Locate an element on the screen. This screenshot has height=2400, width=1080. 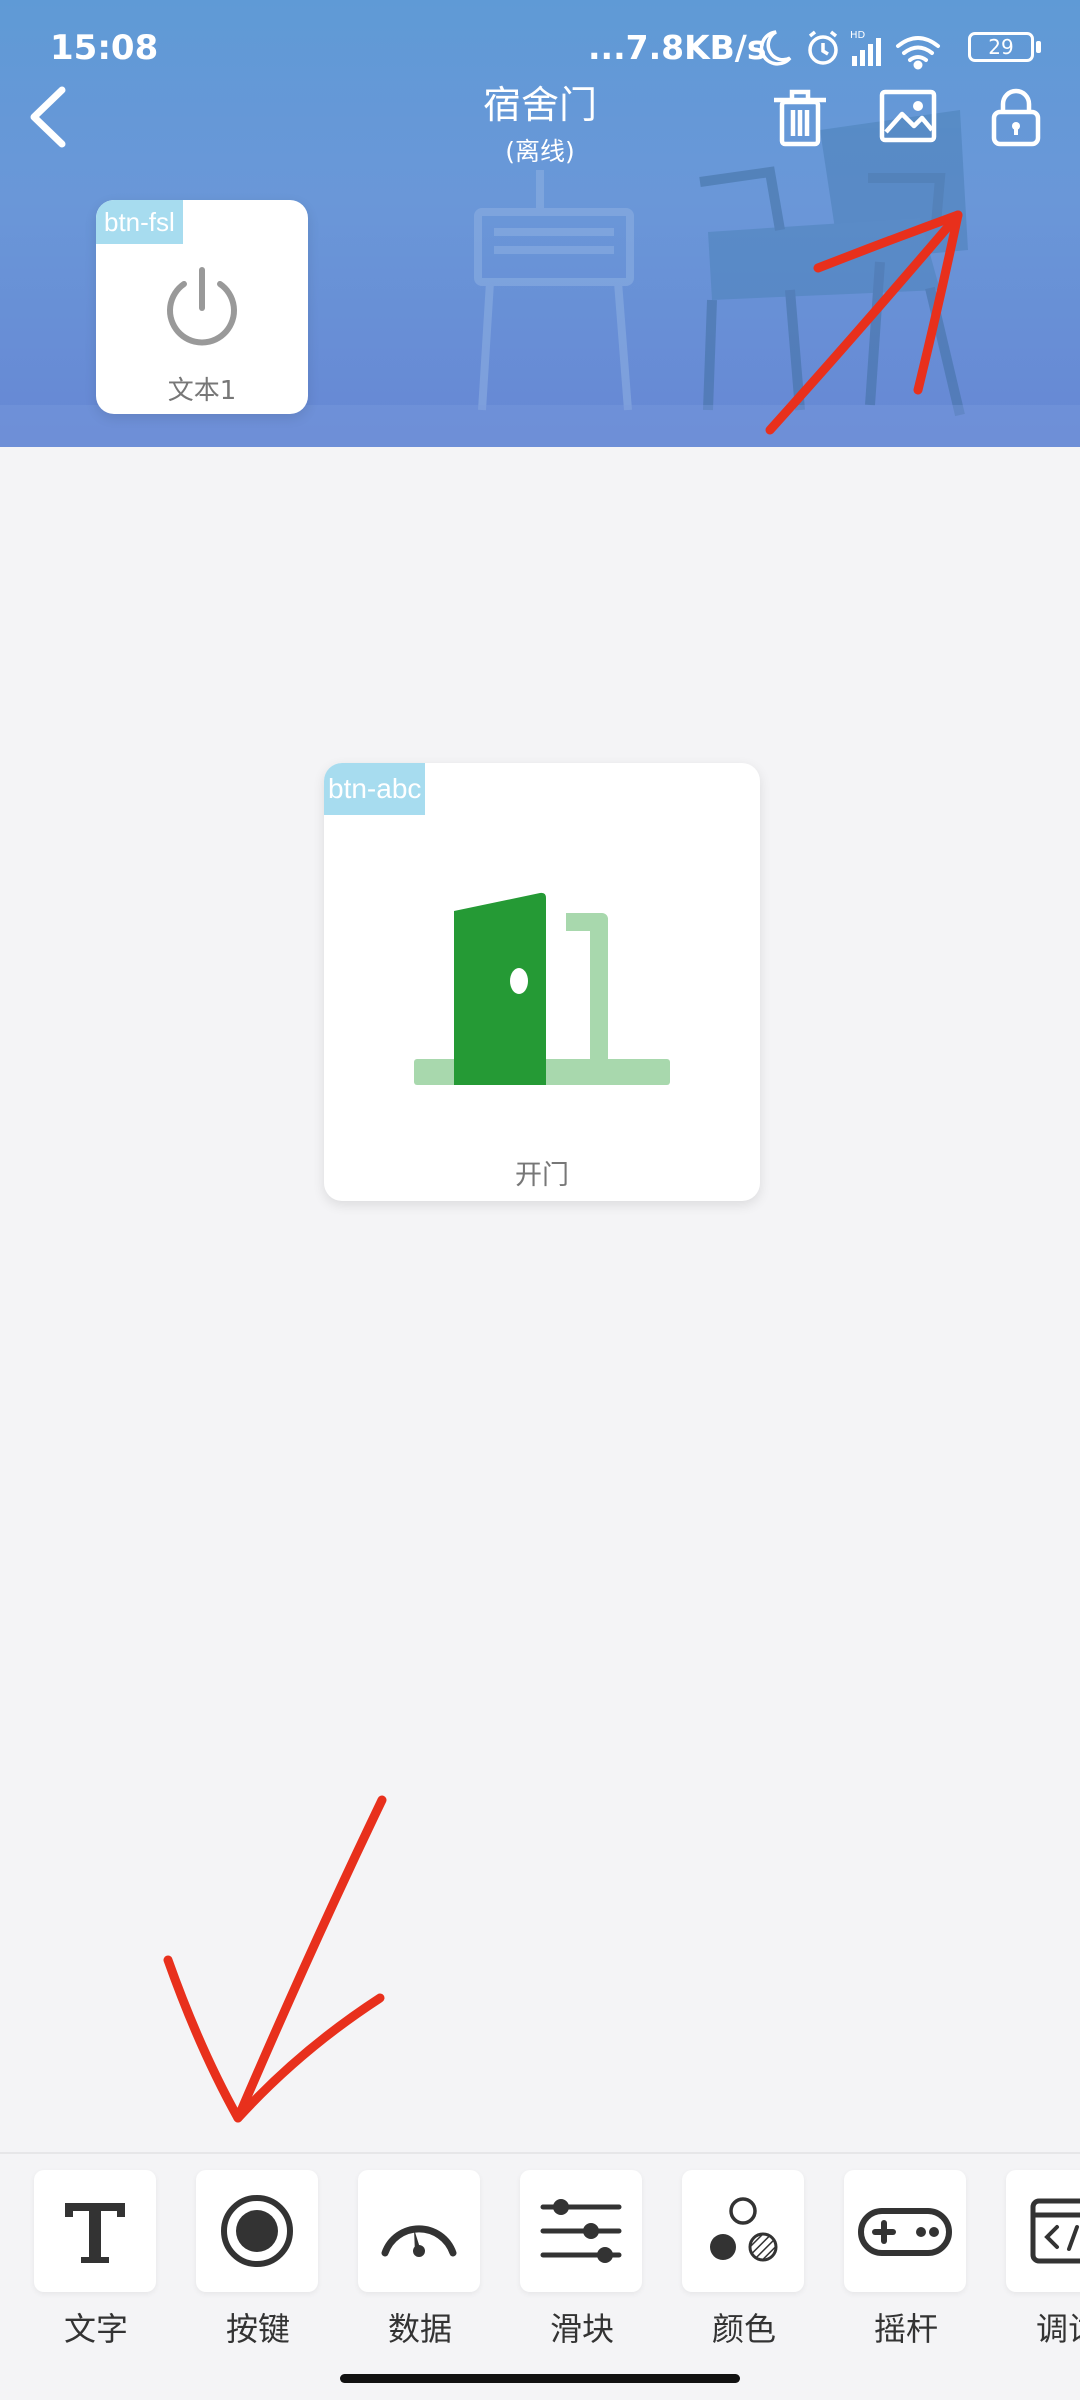
moon-icon is located at coordinates (775, 48).